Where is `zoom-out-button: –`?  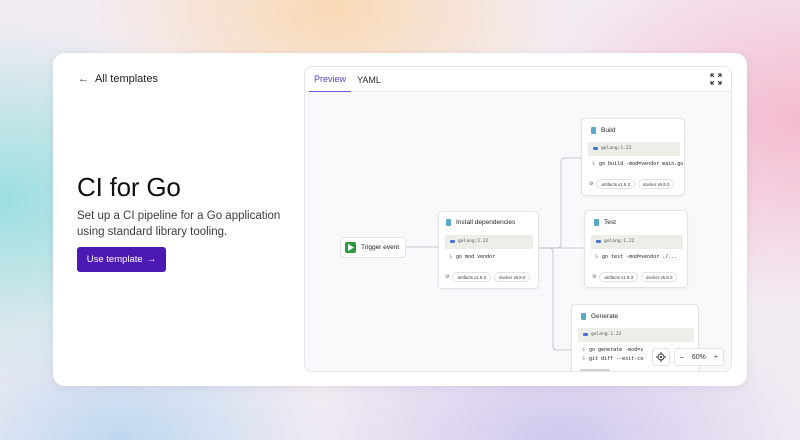 zoom-out-button: – is located at coordinates (682, 357).